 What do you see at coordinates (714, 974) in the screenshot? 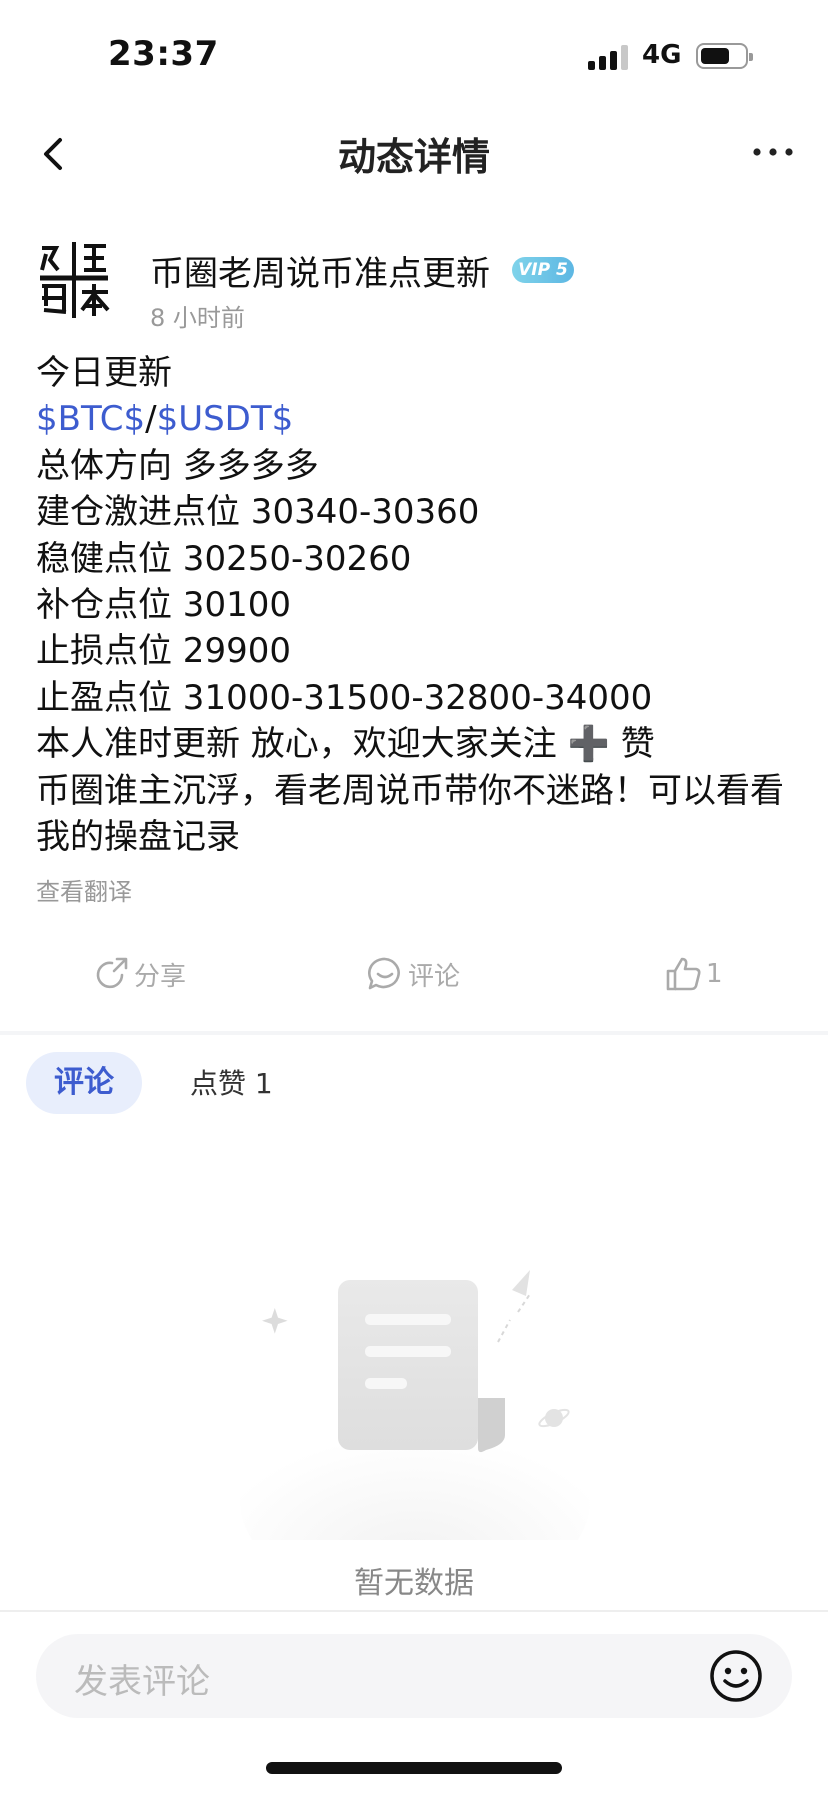
I see `like-count: 1` at bounding box center [714, 974].